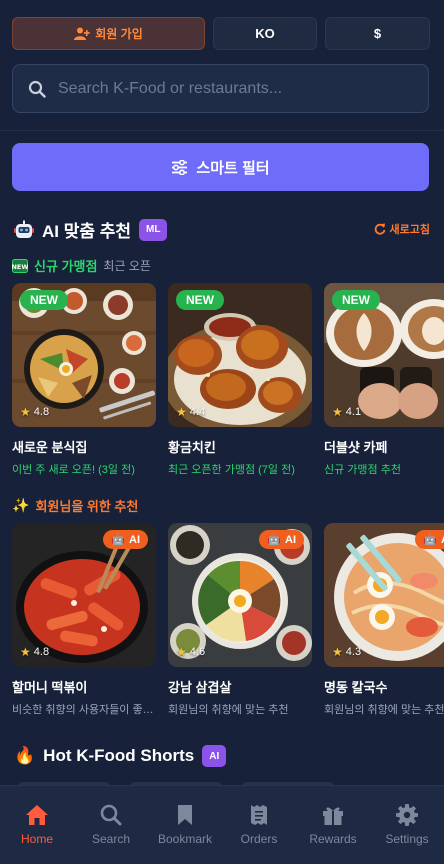 The width and height of the screenshot is (444, 864). I want to click on member-picks-header: ✨ 회원님을 위한 추천, so click(75, 505).